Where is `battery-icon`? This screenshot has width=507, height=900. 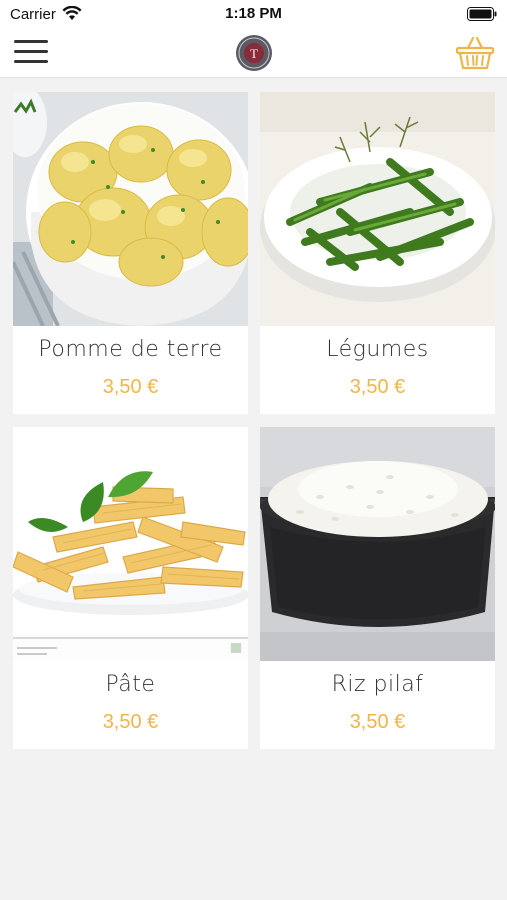 battery-icon is located at coordinates (482, 14).